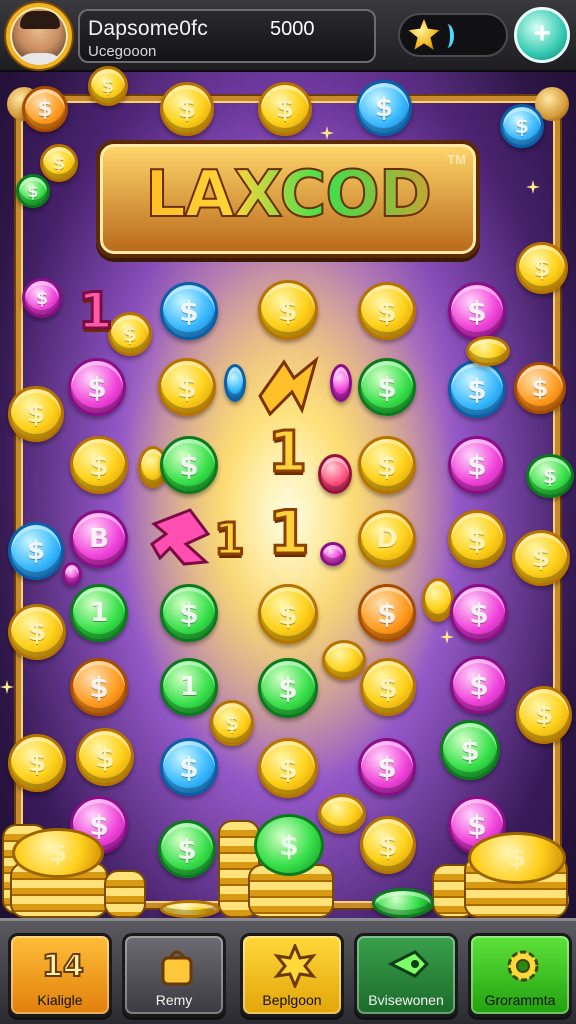 Image resolution: width=576 pixels, height=1024 pixels. I want to click on avatar-hair, so click(40, 20).